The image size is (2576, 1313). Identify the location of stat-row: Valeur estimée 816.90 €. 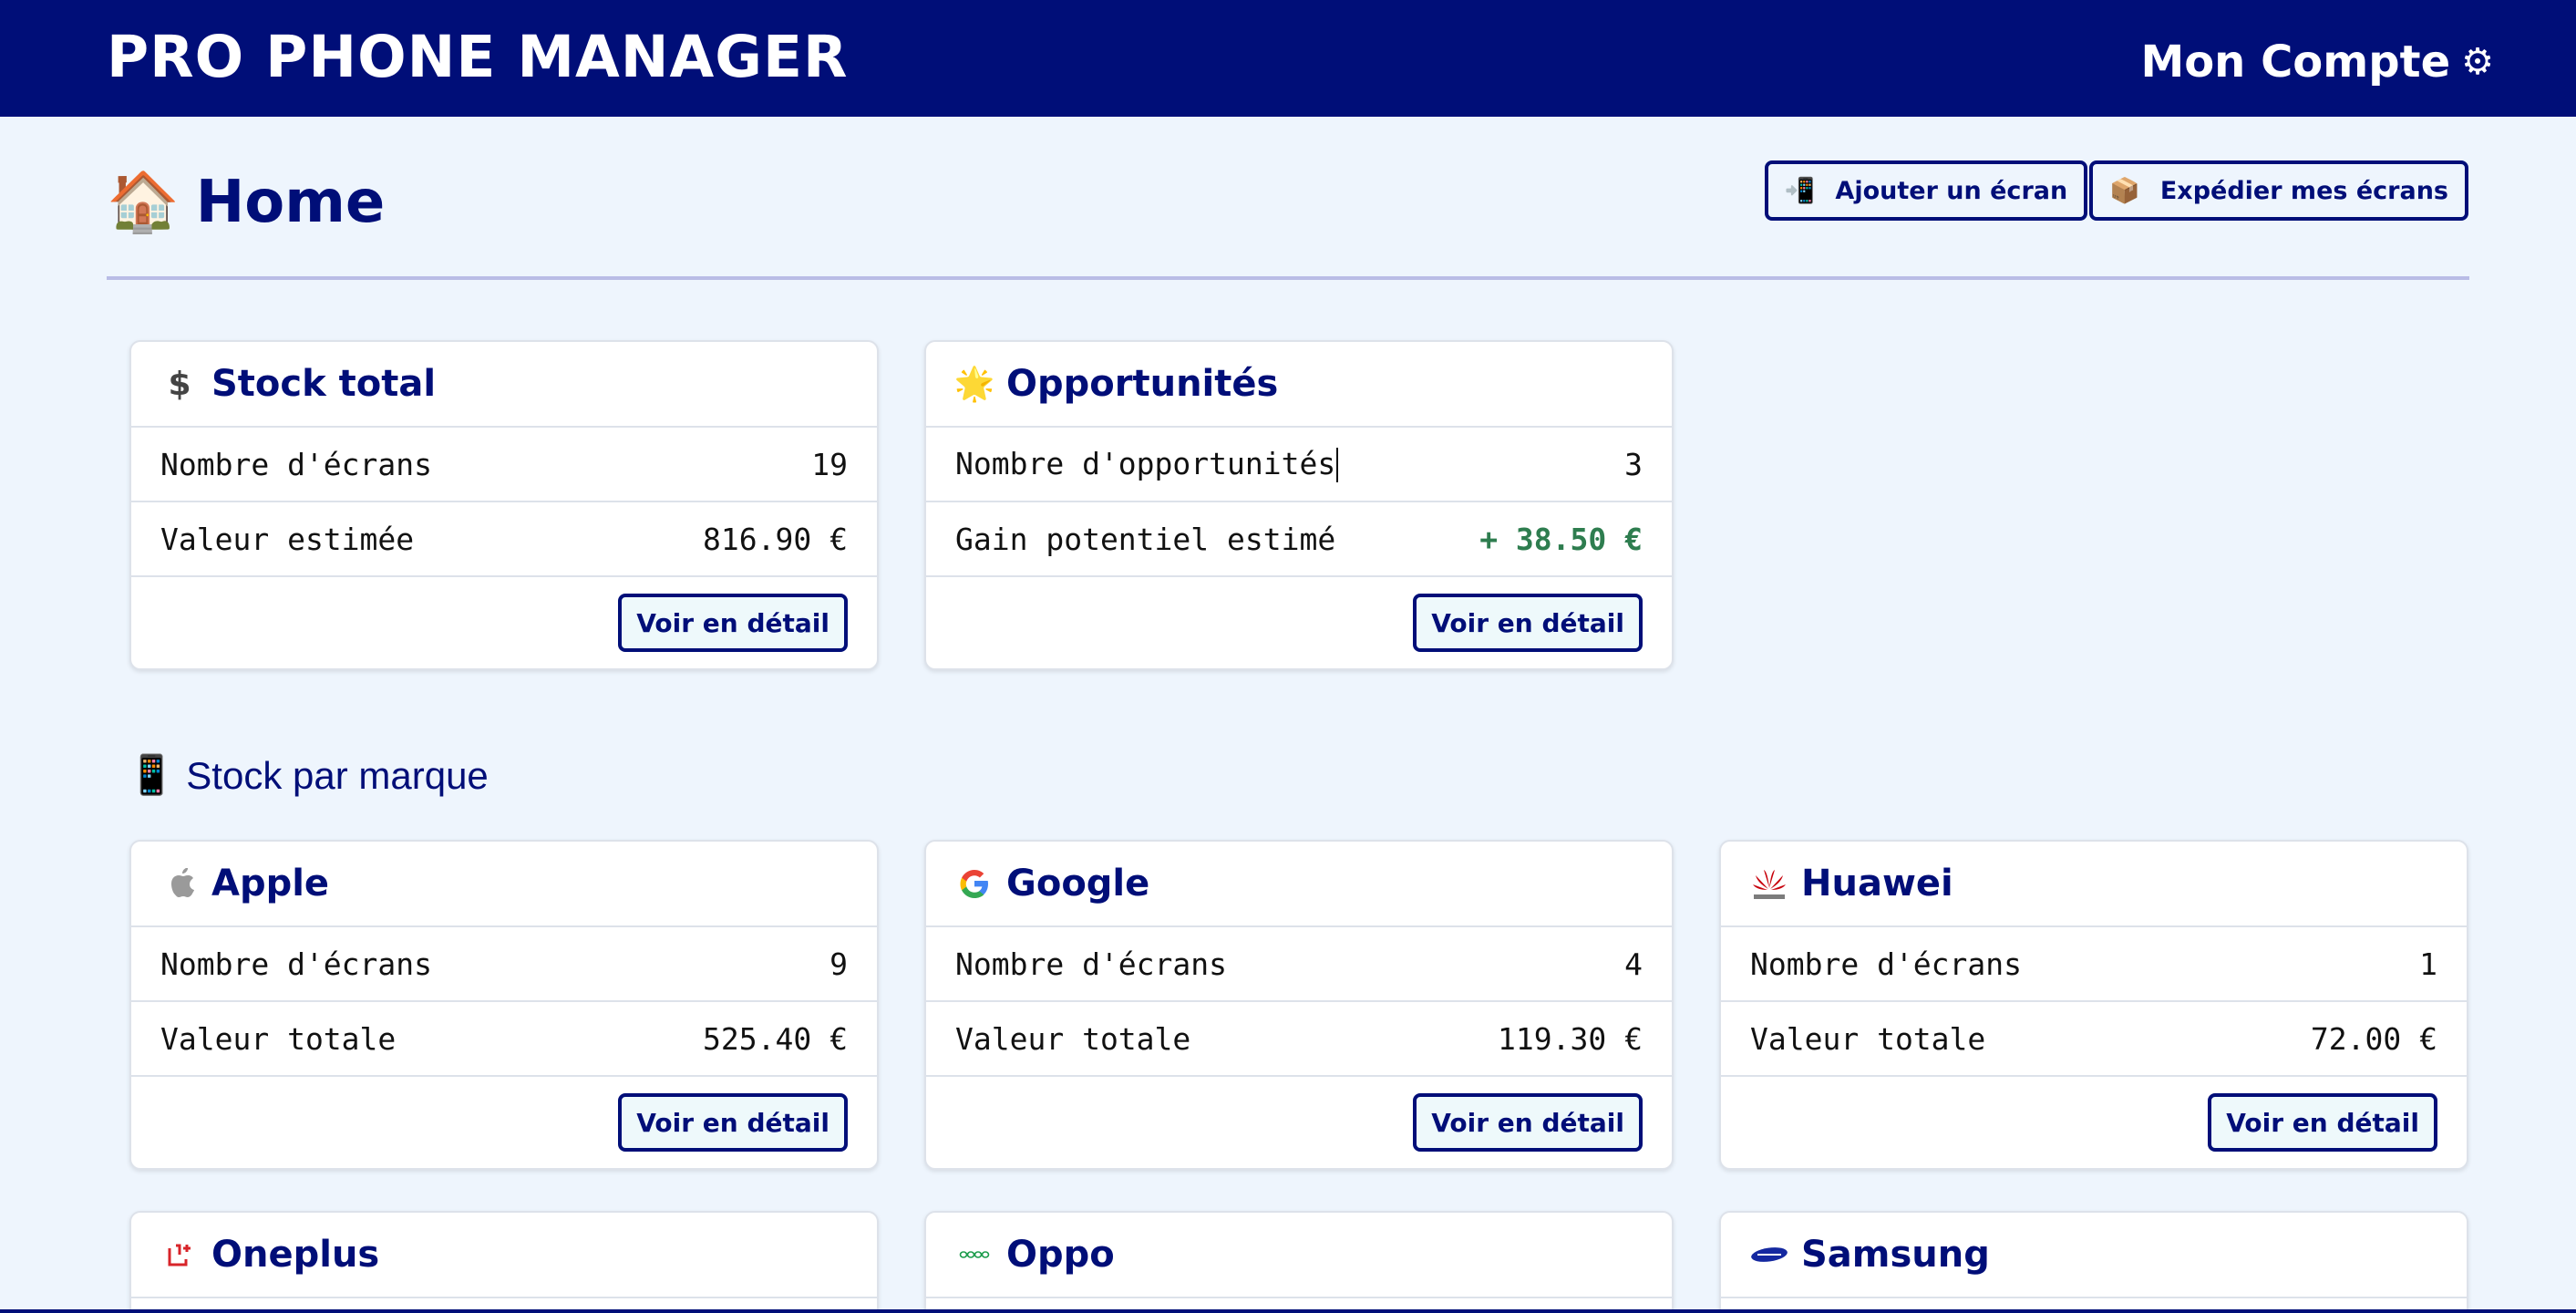
(504, 539).